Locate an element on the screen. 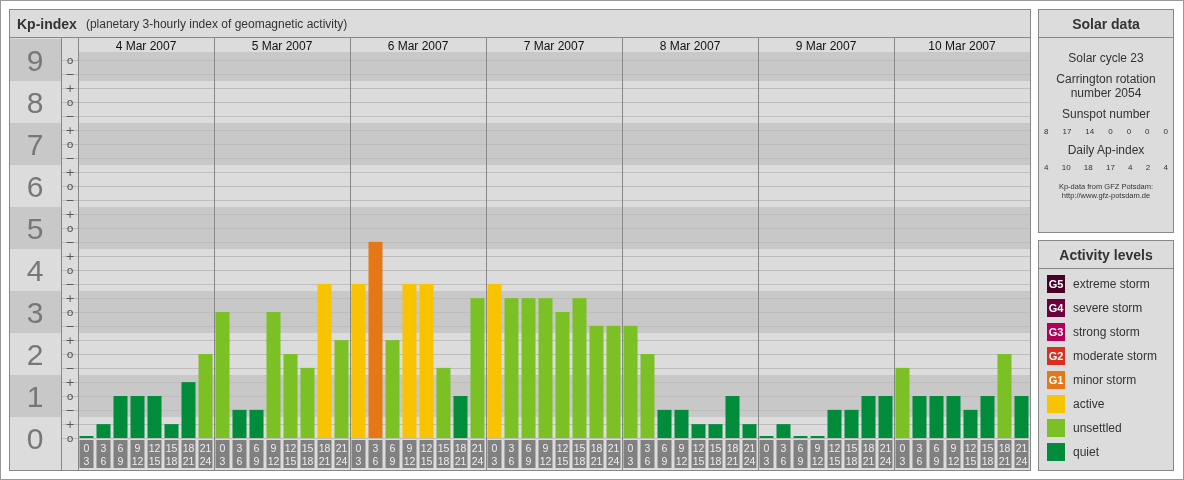 This screenshot has height=480, width=1184. ap-index-value: 18 is located at coordinates (1088, 167).